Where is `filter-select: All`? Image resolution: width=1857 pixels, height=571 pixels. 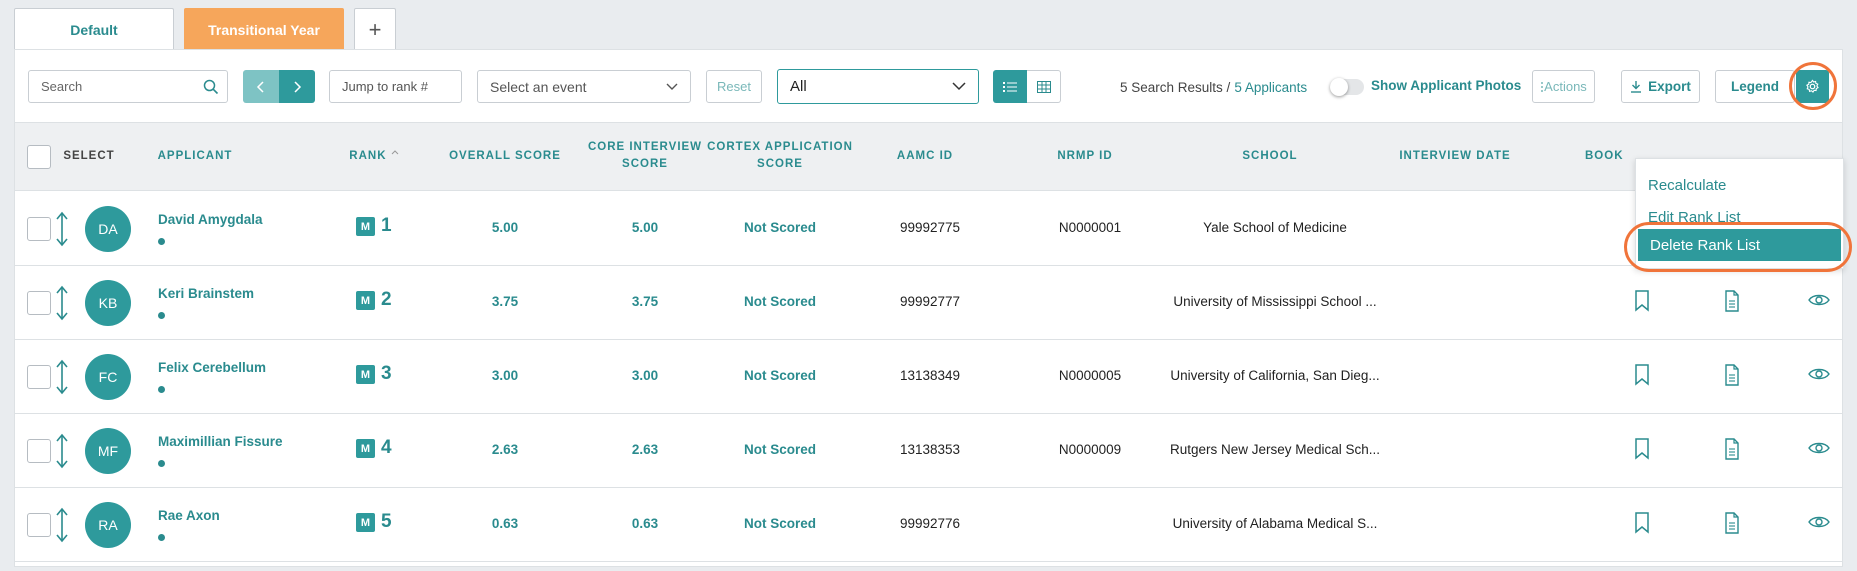
filter-select: All is located at coordinates (878, 86).